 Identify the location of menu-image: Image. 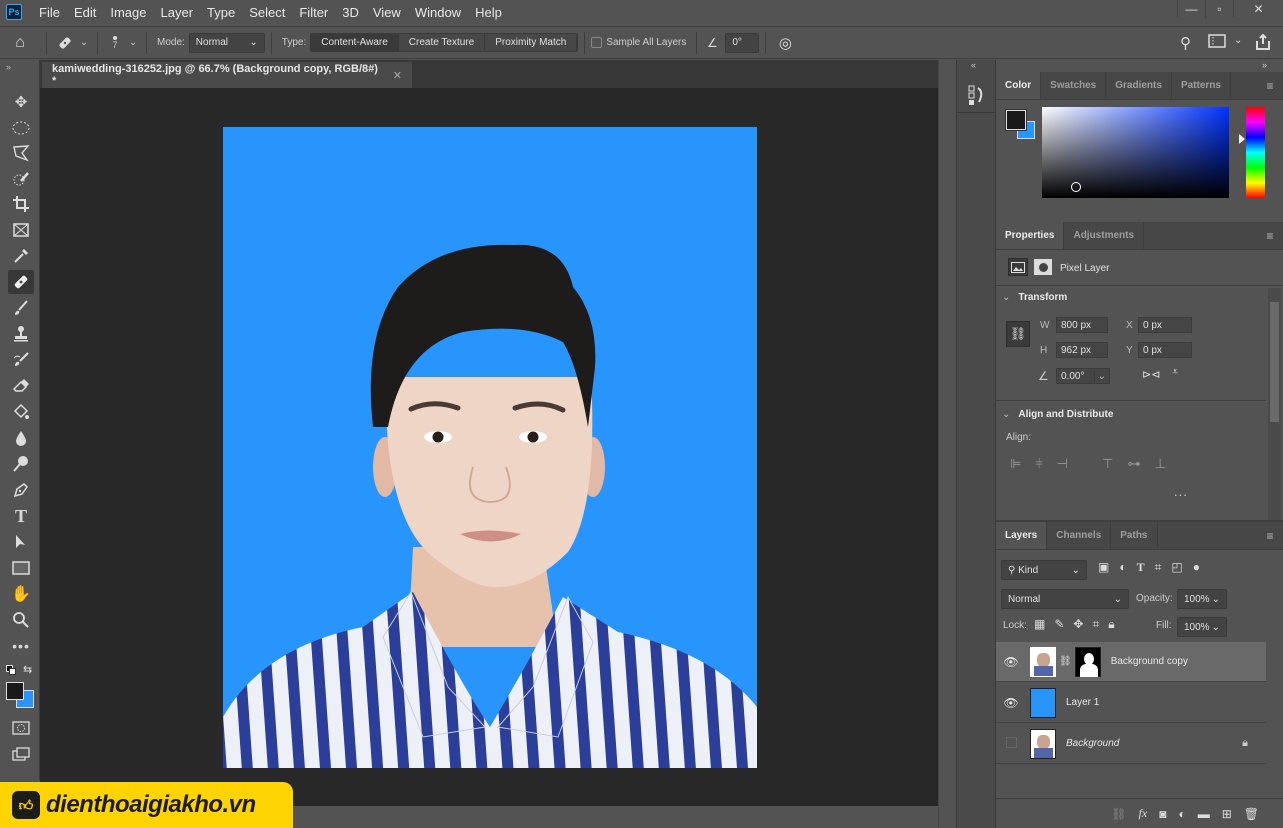
(128, 12).